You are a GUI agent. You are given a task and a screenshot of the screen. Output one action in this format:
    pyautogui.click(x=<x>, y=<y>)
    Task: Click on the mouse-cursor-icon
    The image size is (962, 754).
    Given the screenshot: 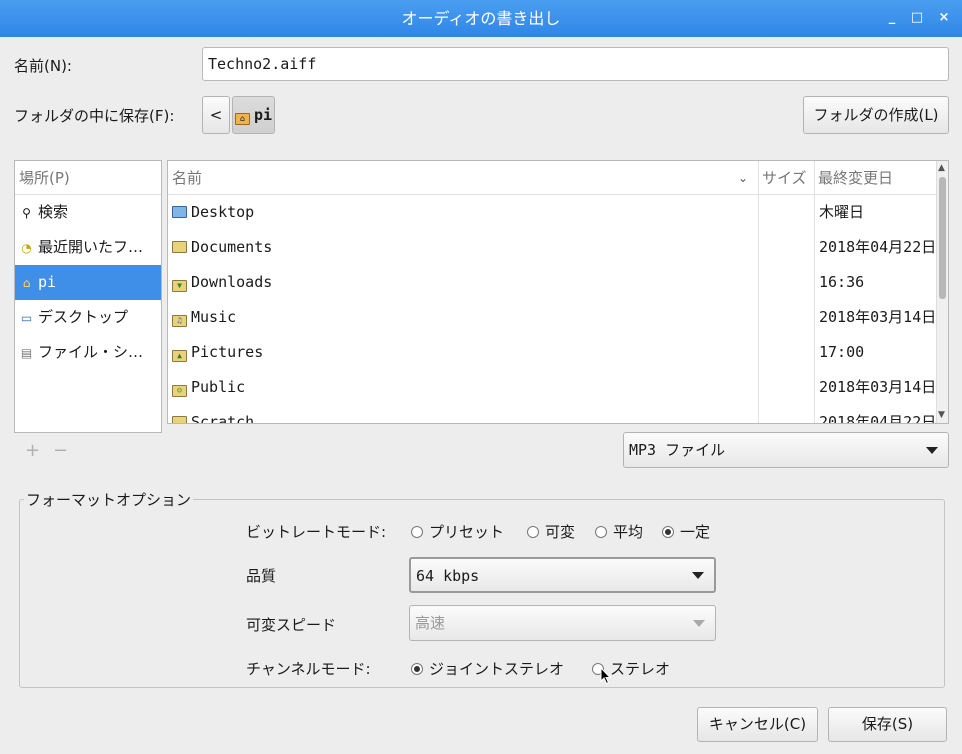 What is the action you would take?
    pyautogui.click(x=606, y=676)
    